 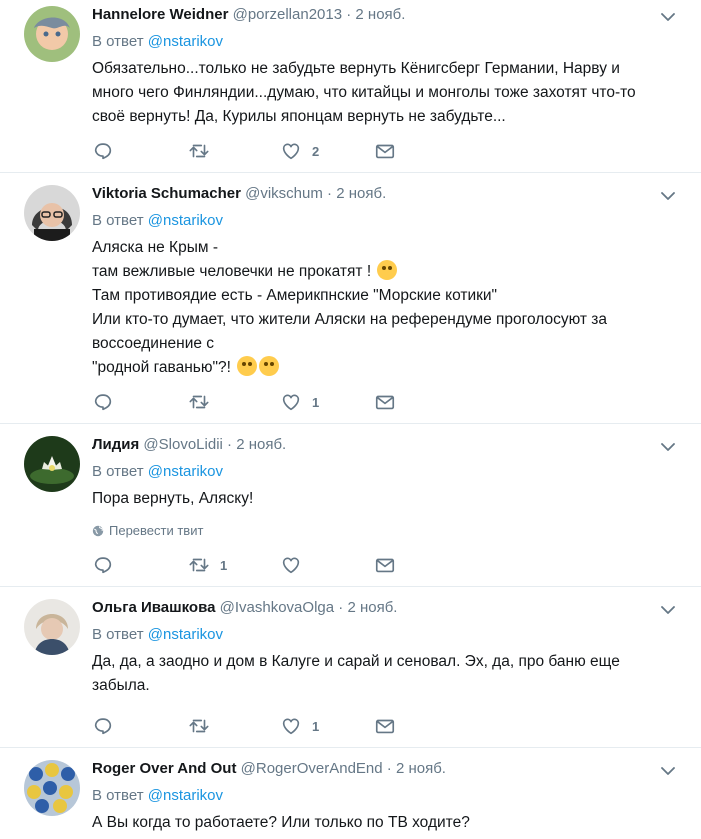 What do you see at coordinates (115, 444) in the screenshot?
I see `author-name: Лидия` at bounding box center [115, 444].